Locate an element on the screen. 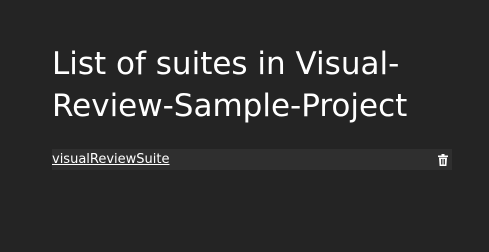 This screenshot has width=489, height=252. suite-list: visualReviewSuite is located at coordinates (252, 159).